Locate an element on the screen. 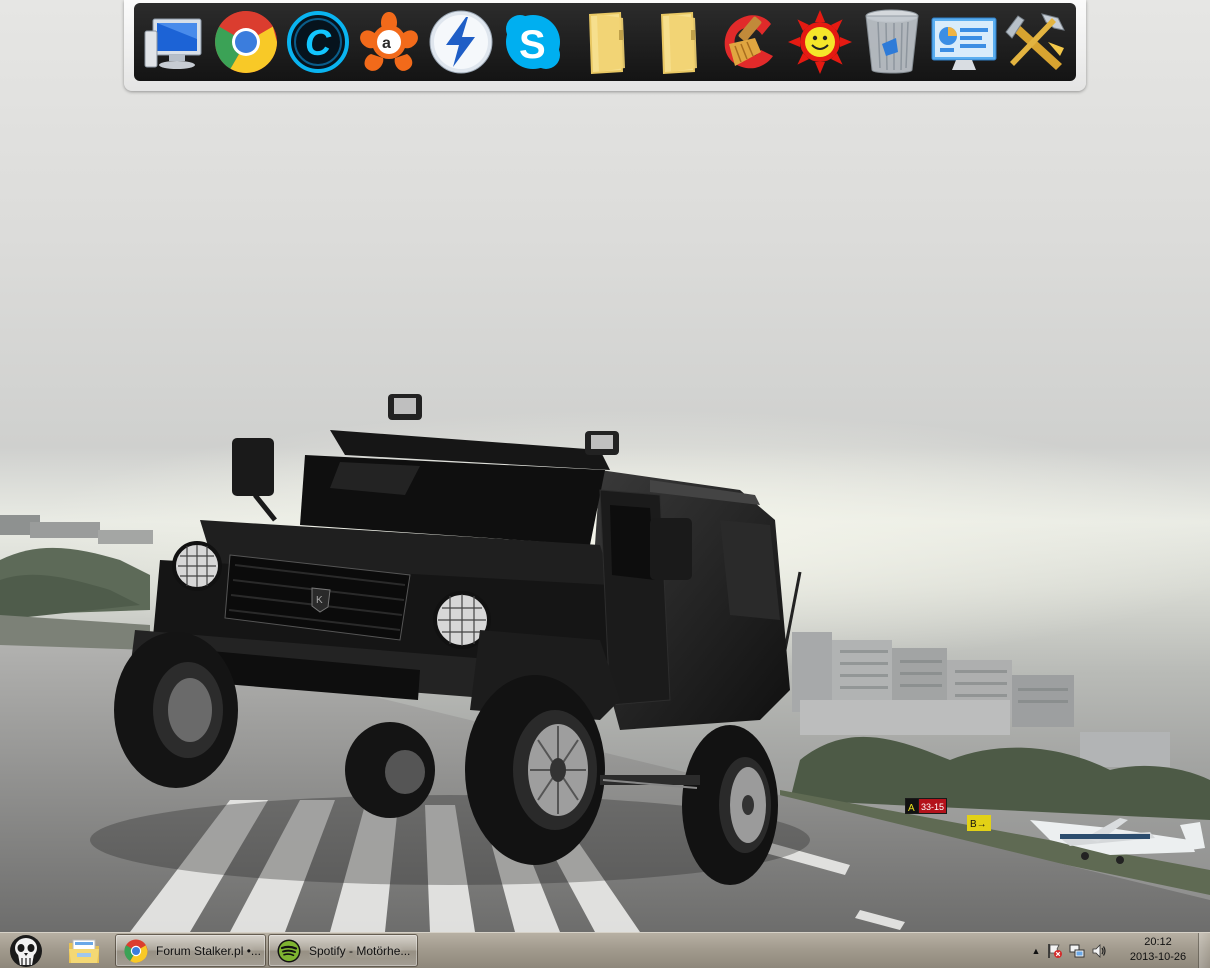 This screenshot has width=1210, height=968. control-panel-icon is located at coordinates (964, 42).